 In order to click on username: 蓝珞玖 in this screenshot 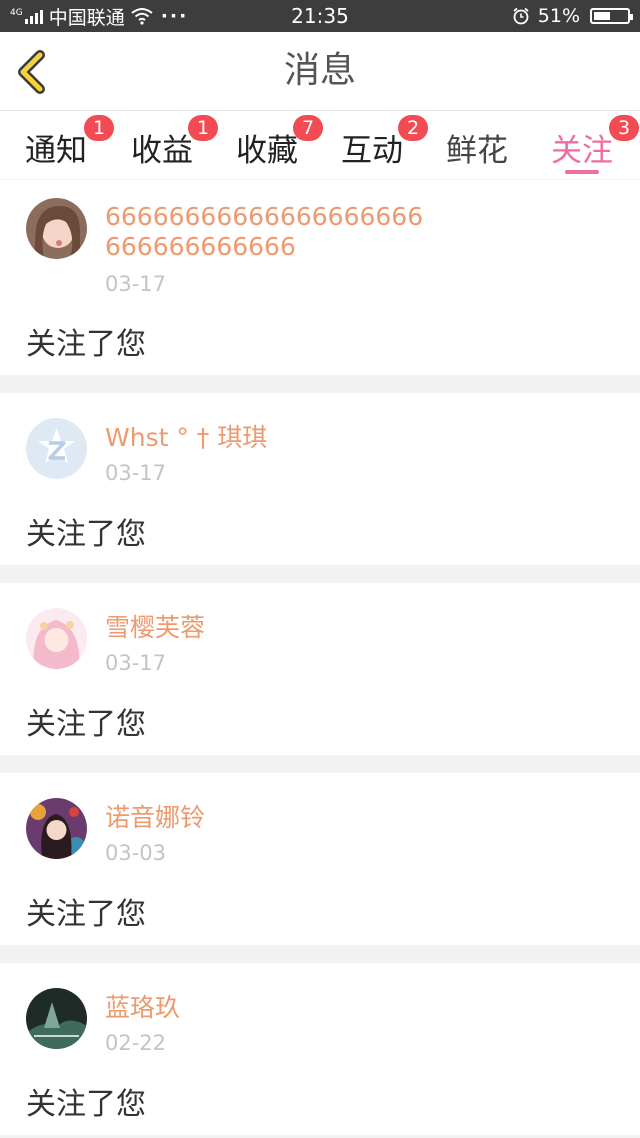, I will do `click(265, 1008)`.